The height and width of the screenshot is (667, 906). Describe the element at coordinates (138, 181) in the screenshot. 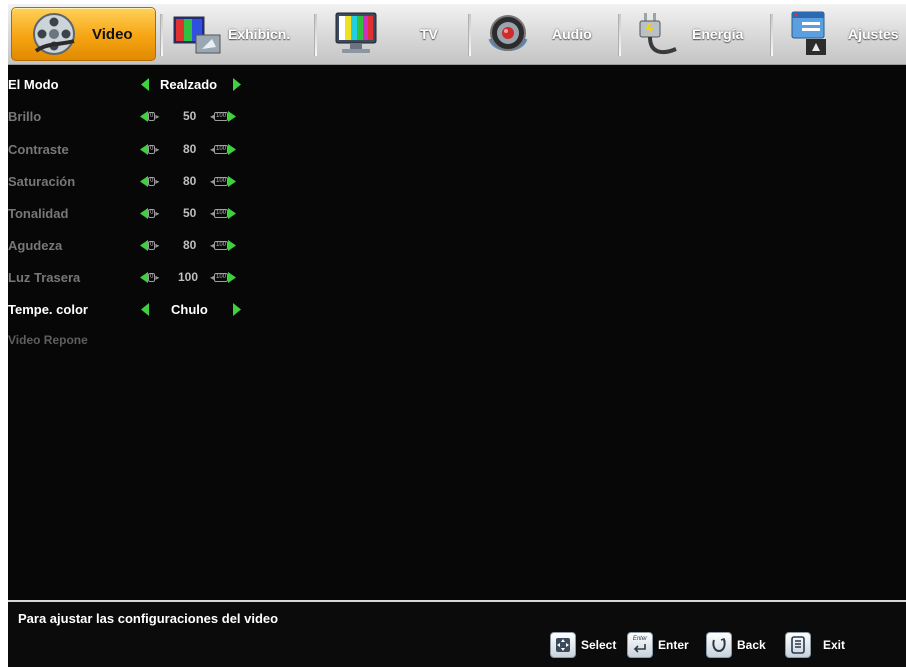

I see `setting-saturacion: Saturación 0 ▸ 80 ◂ 100` at that location.